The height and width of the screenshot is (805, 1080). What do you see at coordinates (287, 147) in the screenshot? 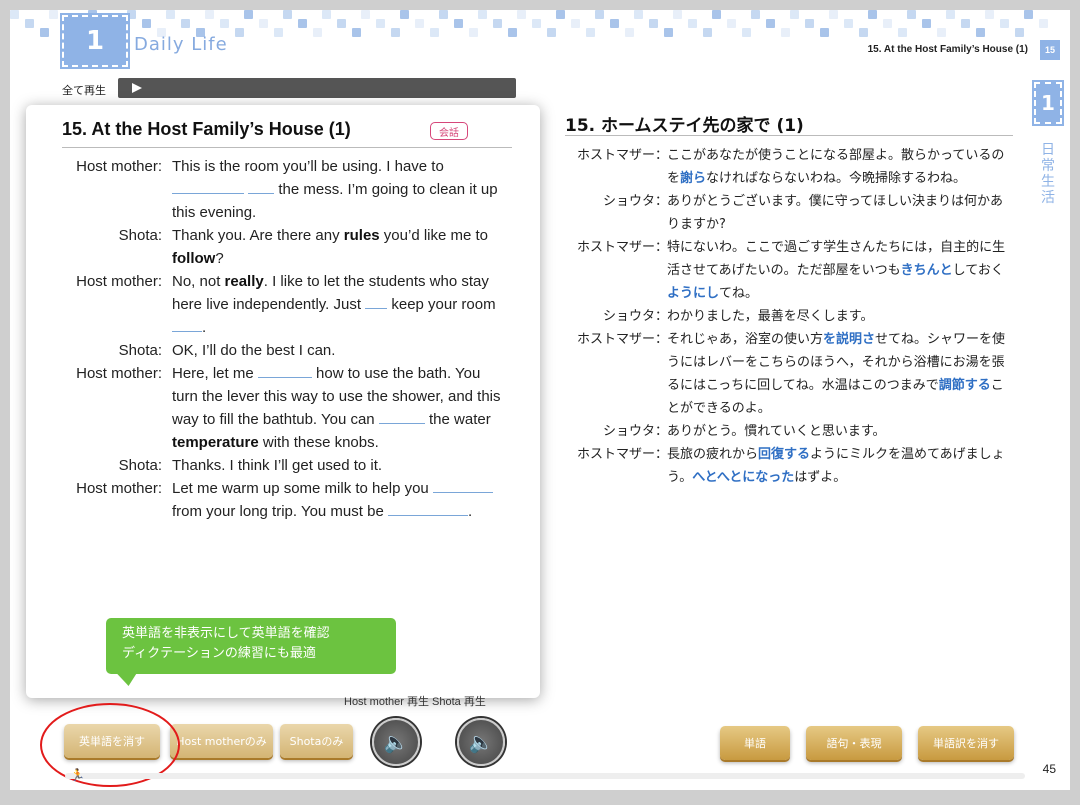
I see `divider` at bounding box center [287, 147].